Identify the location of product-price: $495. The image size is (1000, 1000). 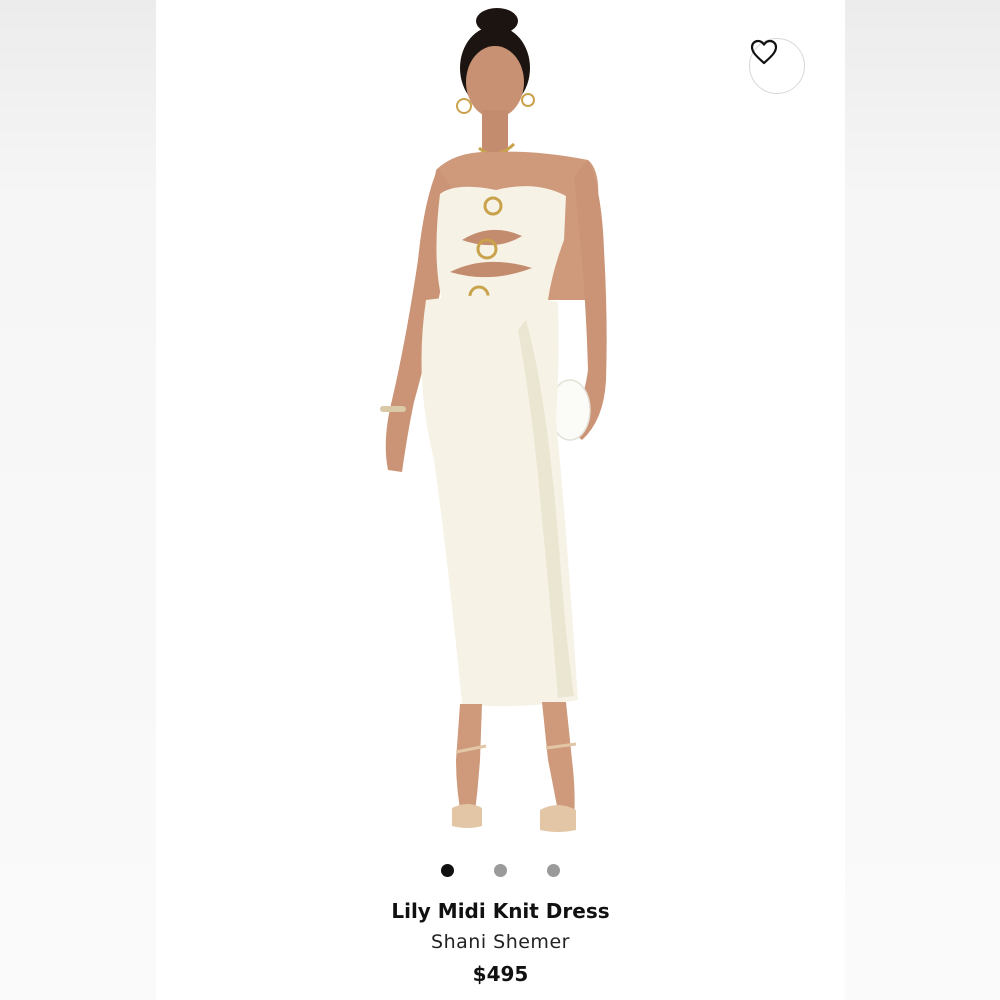
(500, 974).